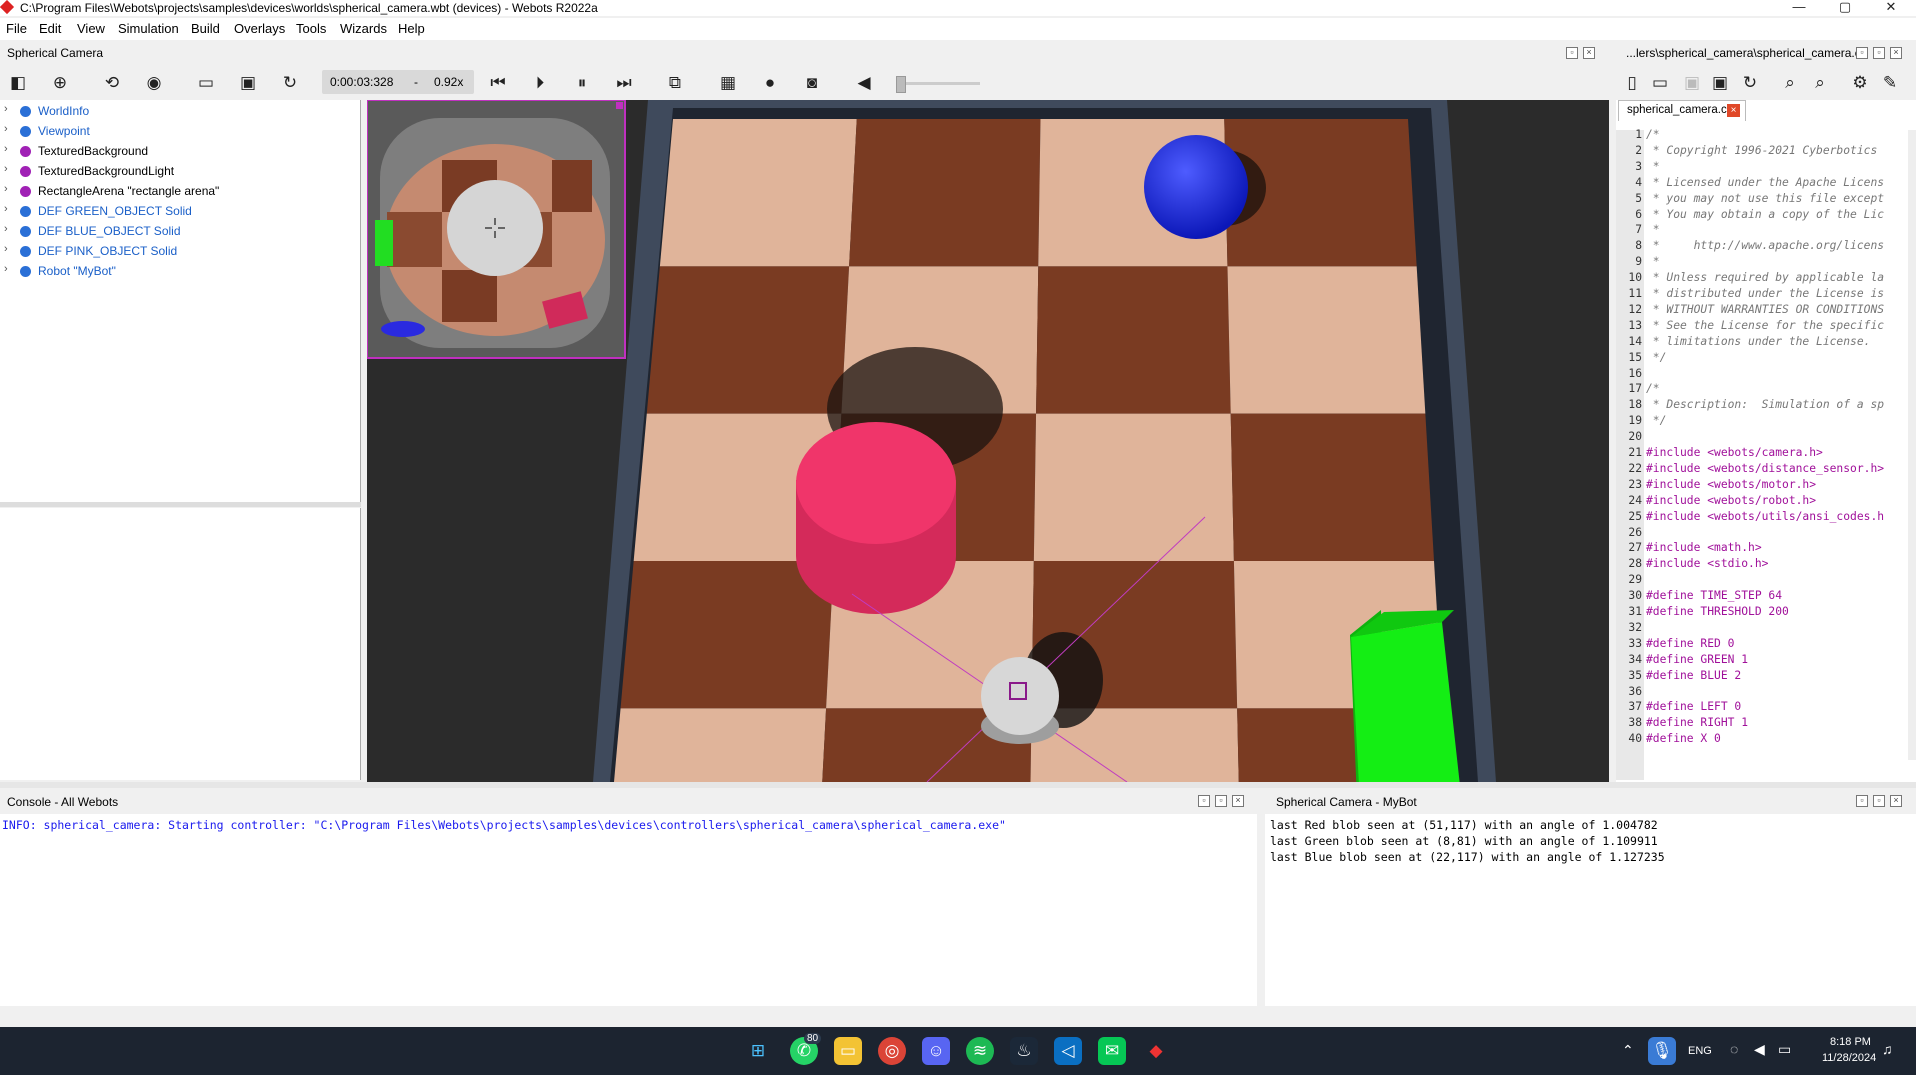 The width and height of the screenshot is (1916, 1075). Describe the element at coordinates (290, 83) in the screenshot. I see `reset-simulation-icon: ↻` at that location.